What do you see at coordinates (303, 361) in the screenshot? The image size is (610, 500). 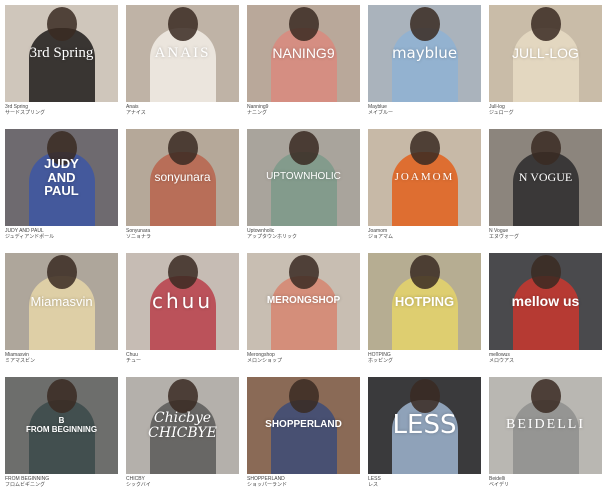 I see `brand-name-ja: メロンショップ` at bounding box center [303, 361].